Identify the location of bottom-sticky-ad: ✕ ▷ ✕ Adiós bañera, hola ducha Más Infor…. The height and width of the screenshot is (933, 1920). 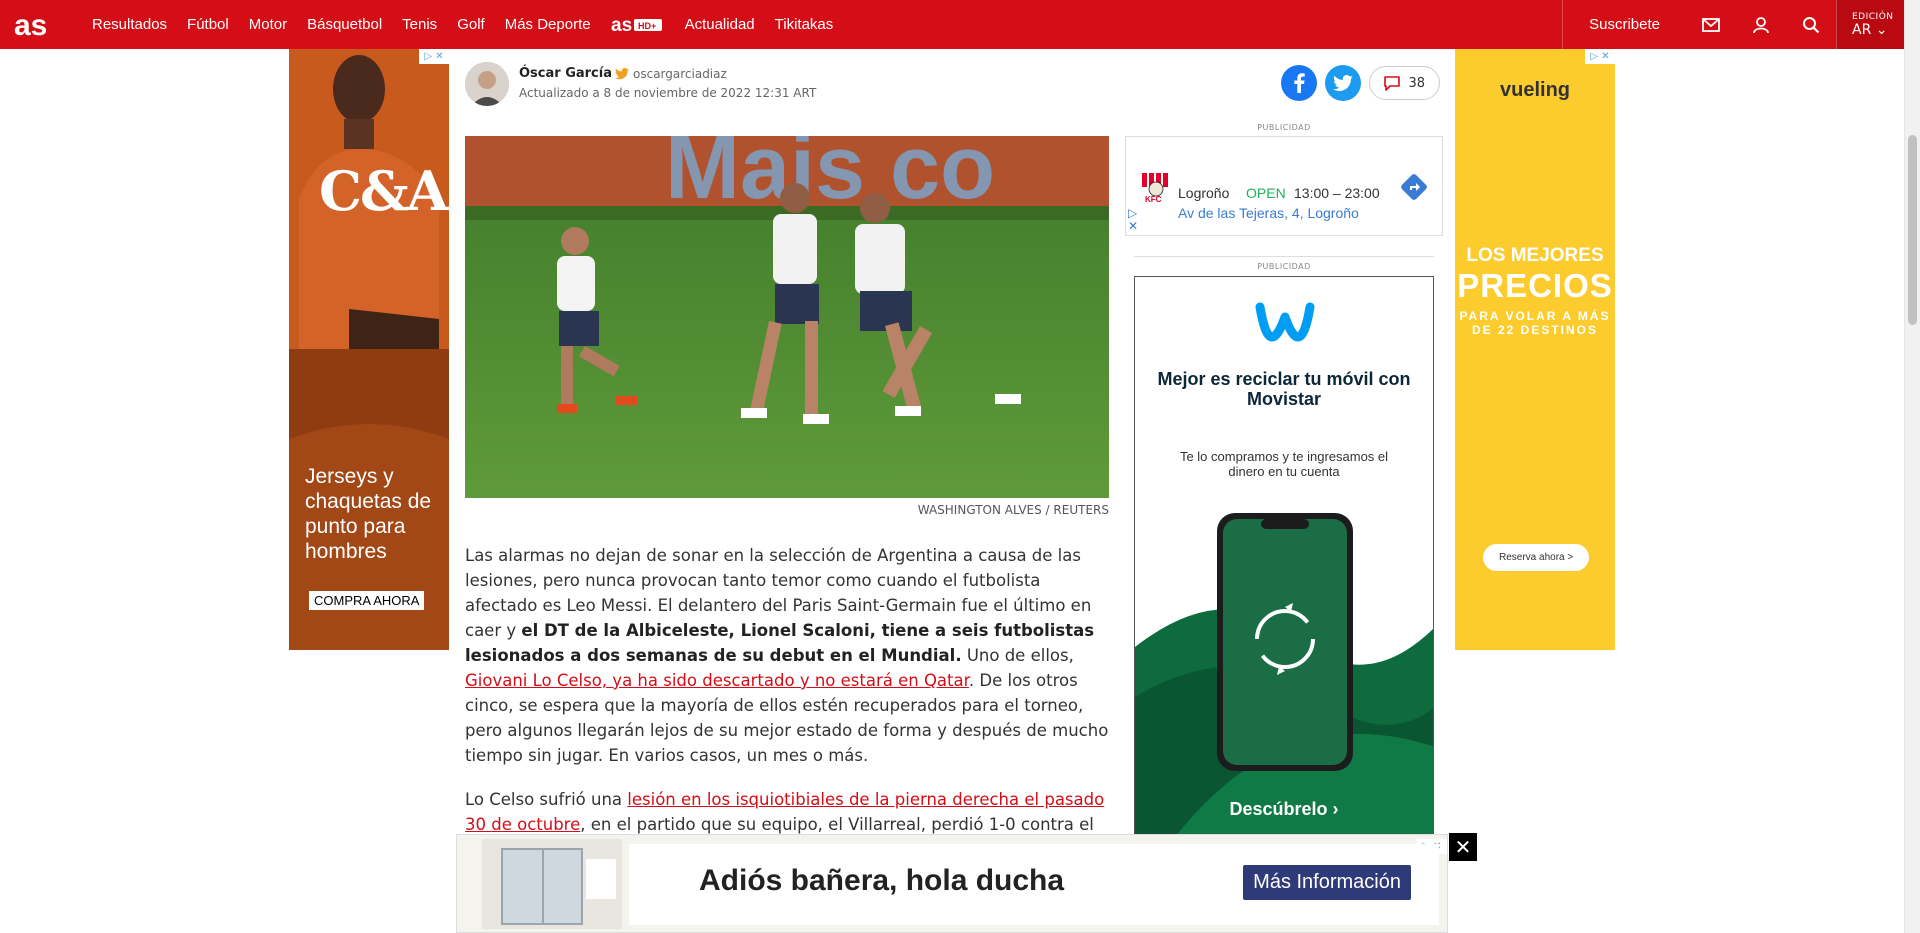
(966, 883).